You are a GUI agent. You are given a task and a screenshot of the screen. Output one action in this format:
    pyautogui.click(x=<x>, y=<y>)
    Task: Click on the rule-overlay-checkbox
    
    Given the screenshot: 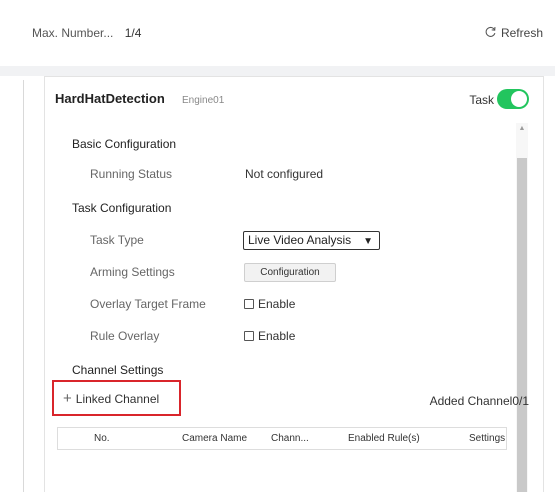 What is the action you would take?
    pyautogui.click(x=249, y=336)
    